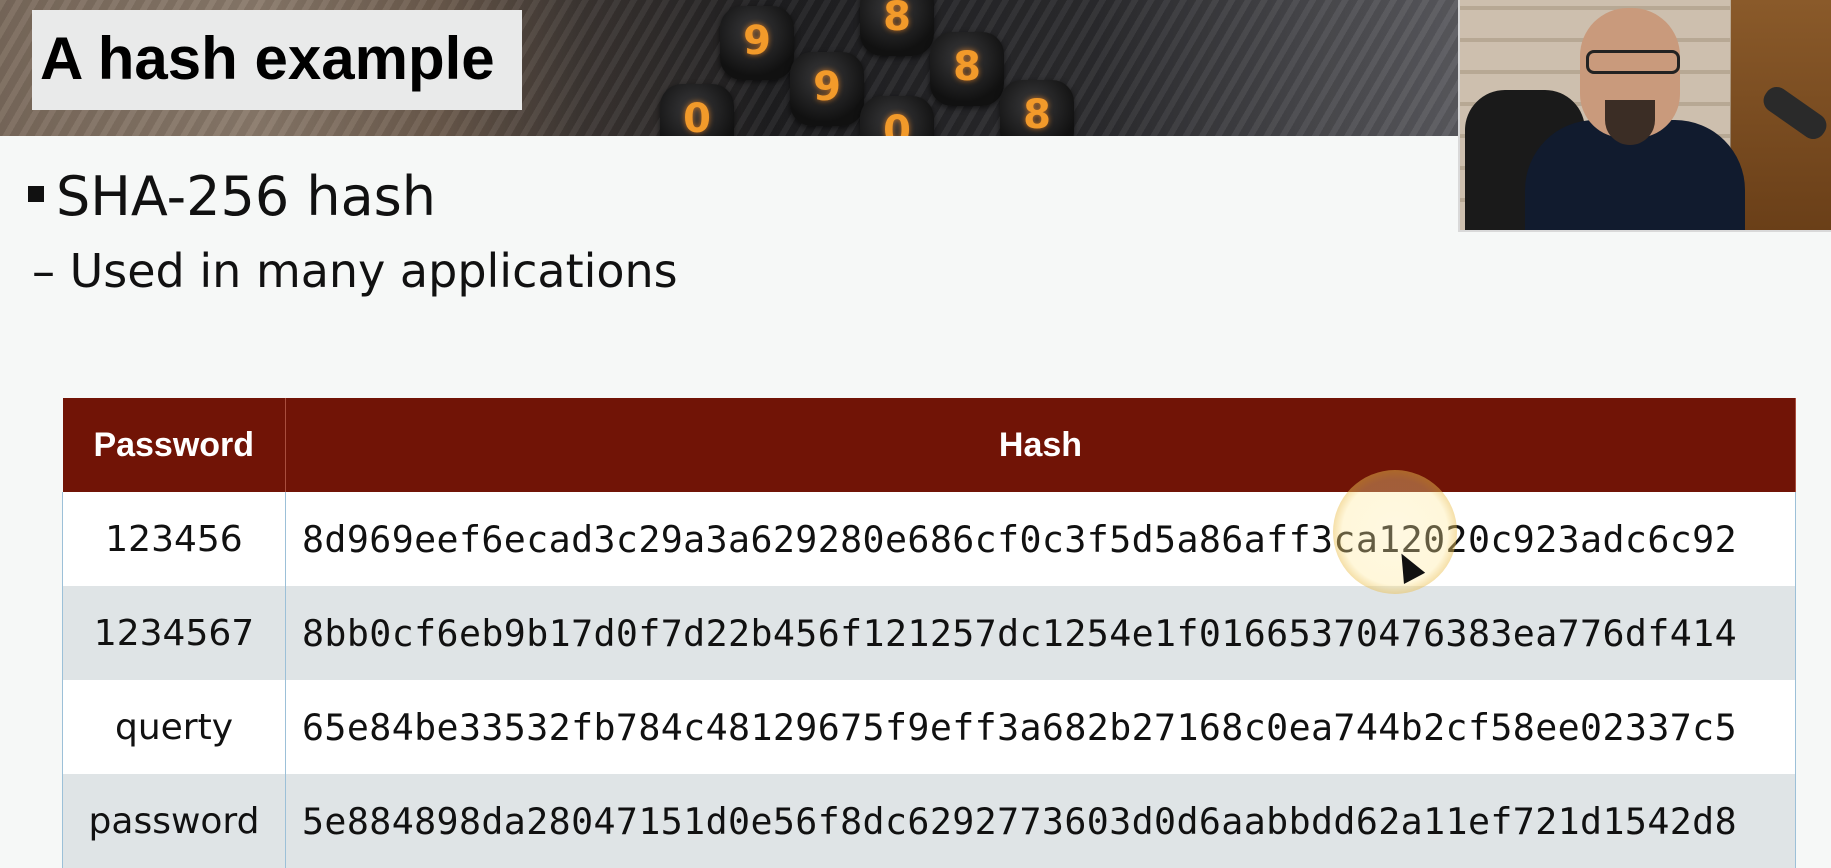 The width and height of the screenshot is (1831, 868). I want to click on password-cell: 123456, so click(174, 539).